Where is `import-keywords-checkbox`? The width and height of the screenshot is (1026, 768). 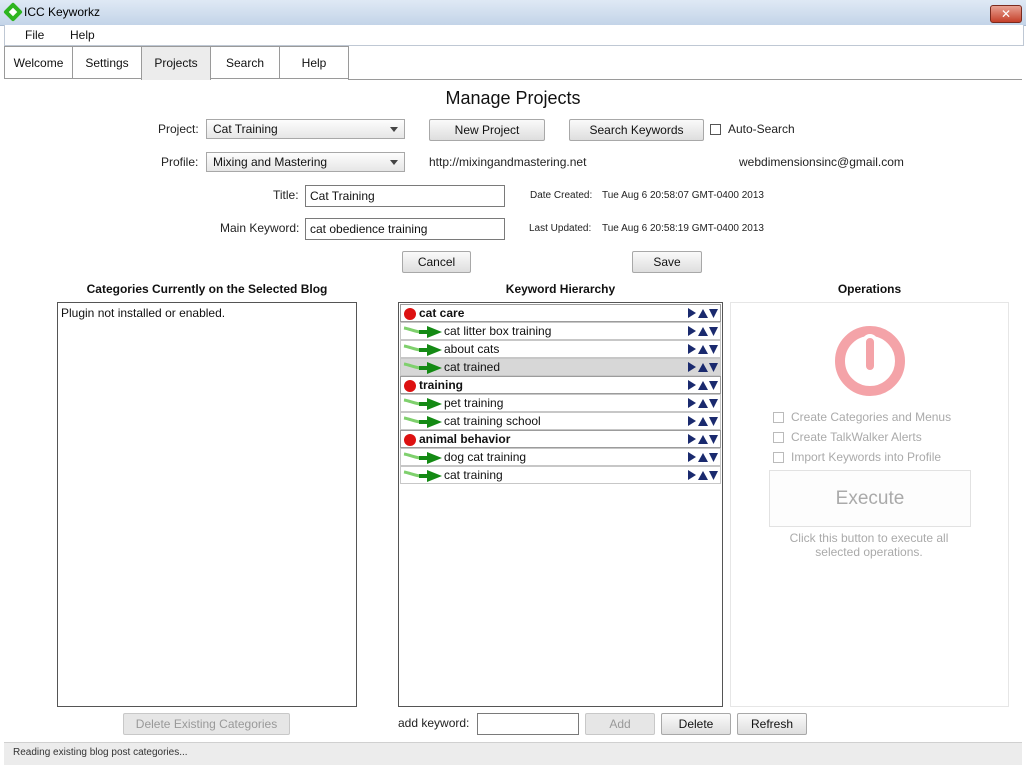 import-keywords-checkbox is located at coordinates (778, 457).